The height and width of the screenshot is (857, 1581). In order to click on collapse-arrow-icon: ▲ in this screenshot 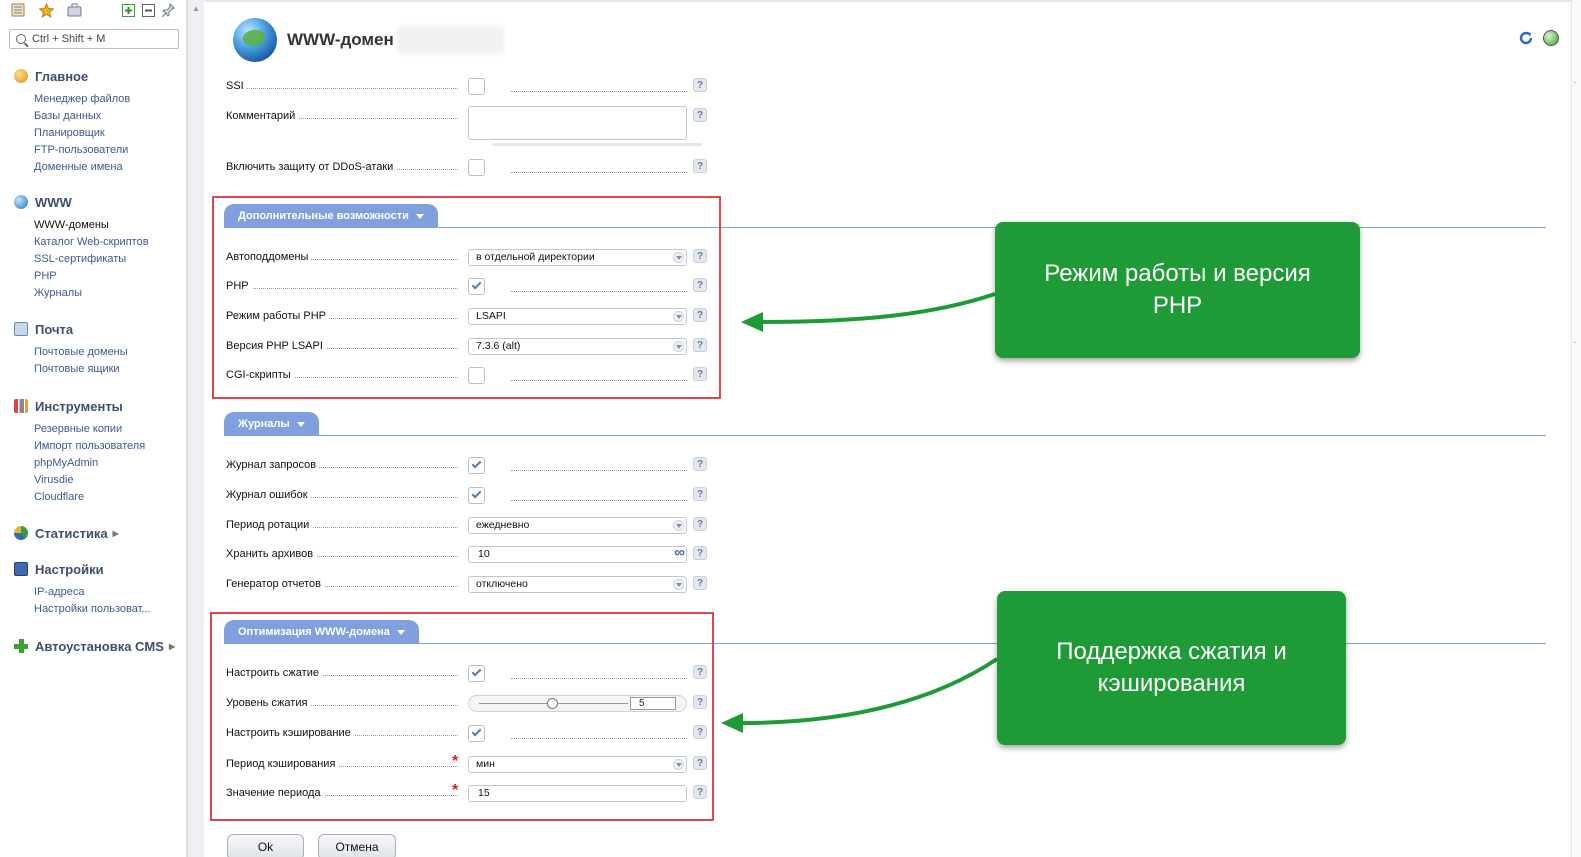, I will do `click(196, 8)`.